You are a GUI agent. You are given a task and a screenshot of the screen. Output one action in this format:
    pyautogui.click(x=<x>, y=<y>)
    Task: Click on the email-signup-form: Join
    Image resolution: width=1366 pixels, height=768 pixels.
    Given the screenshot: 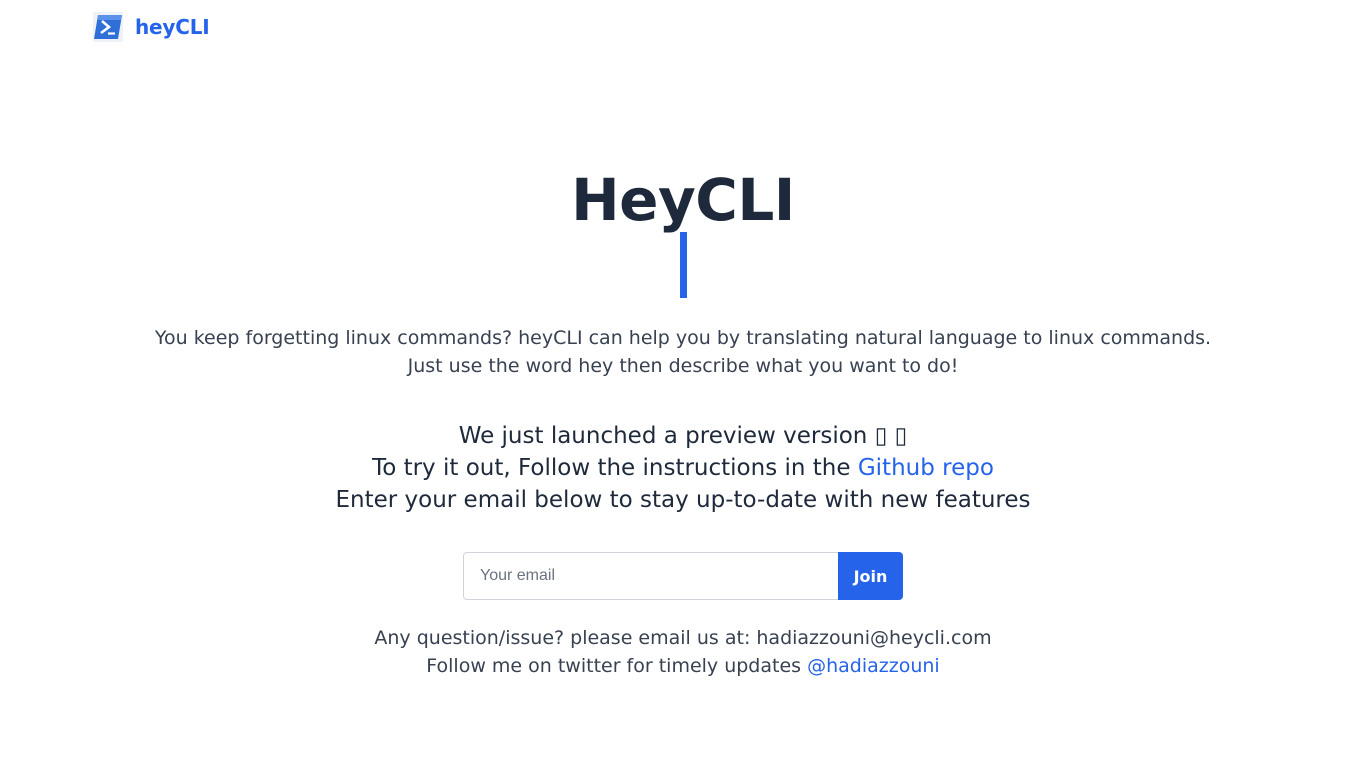 What is the action you would take?
    pyautogui.click(x=683, y=576)
    